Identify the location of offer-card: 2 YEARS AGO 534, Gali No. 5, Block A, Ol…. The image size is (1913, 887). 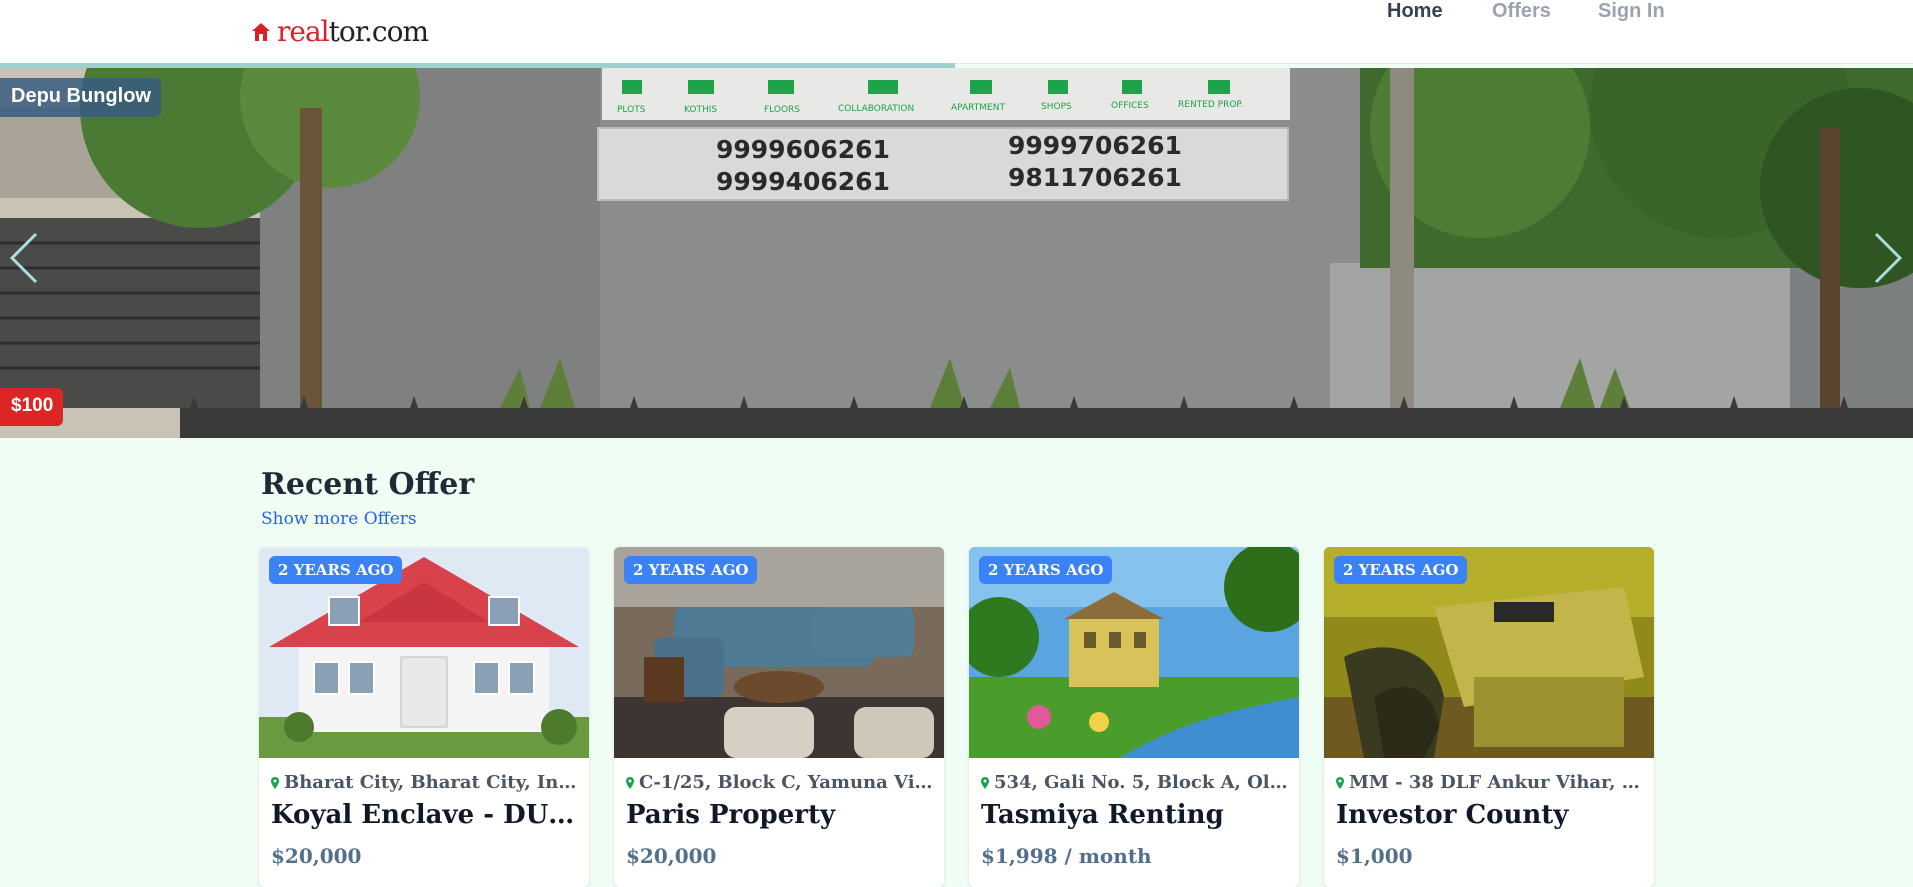
(1134, 717).